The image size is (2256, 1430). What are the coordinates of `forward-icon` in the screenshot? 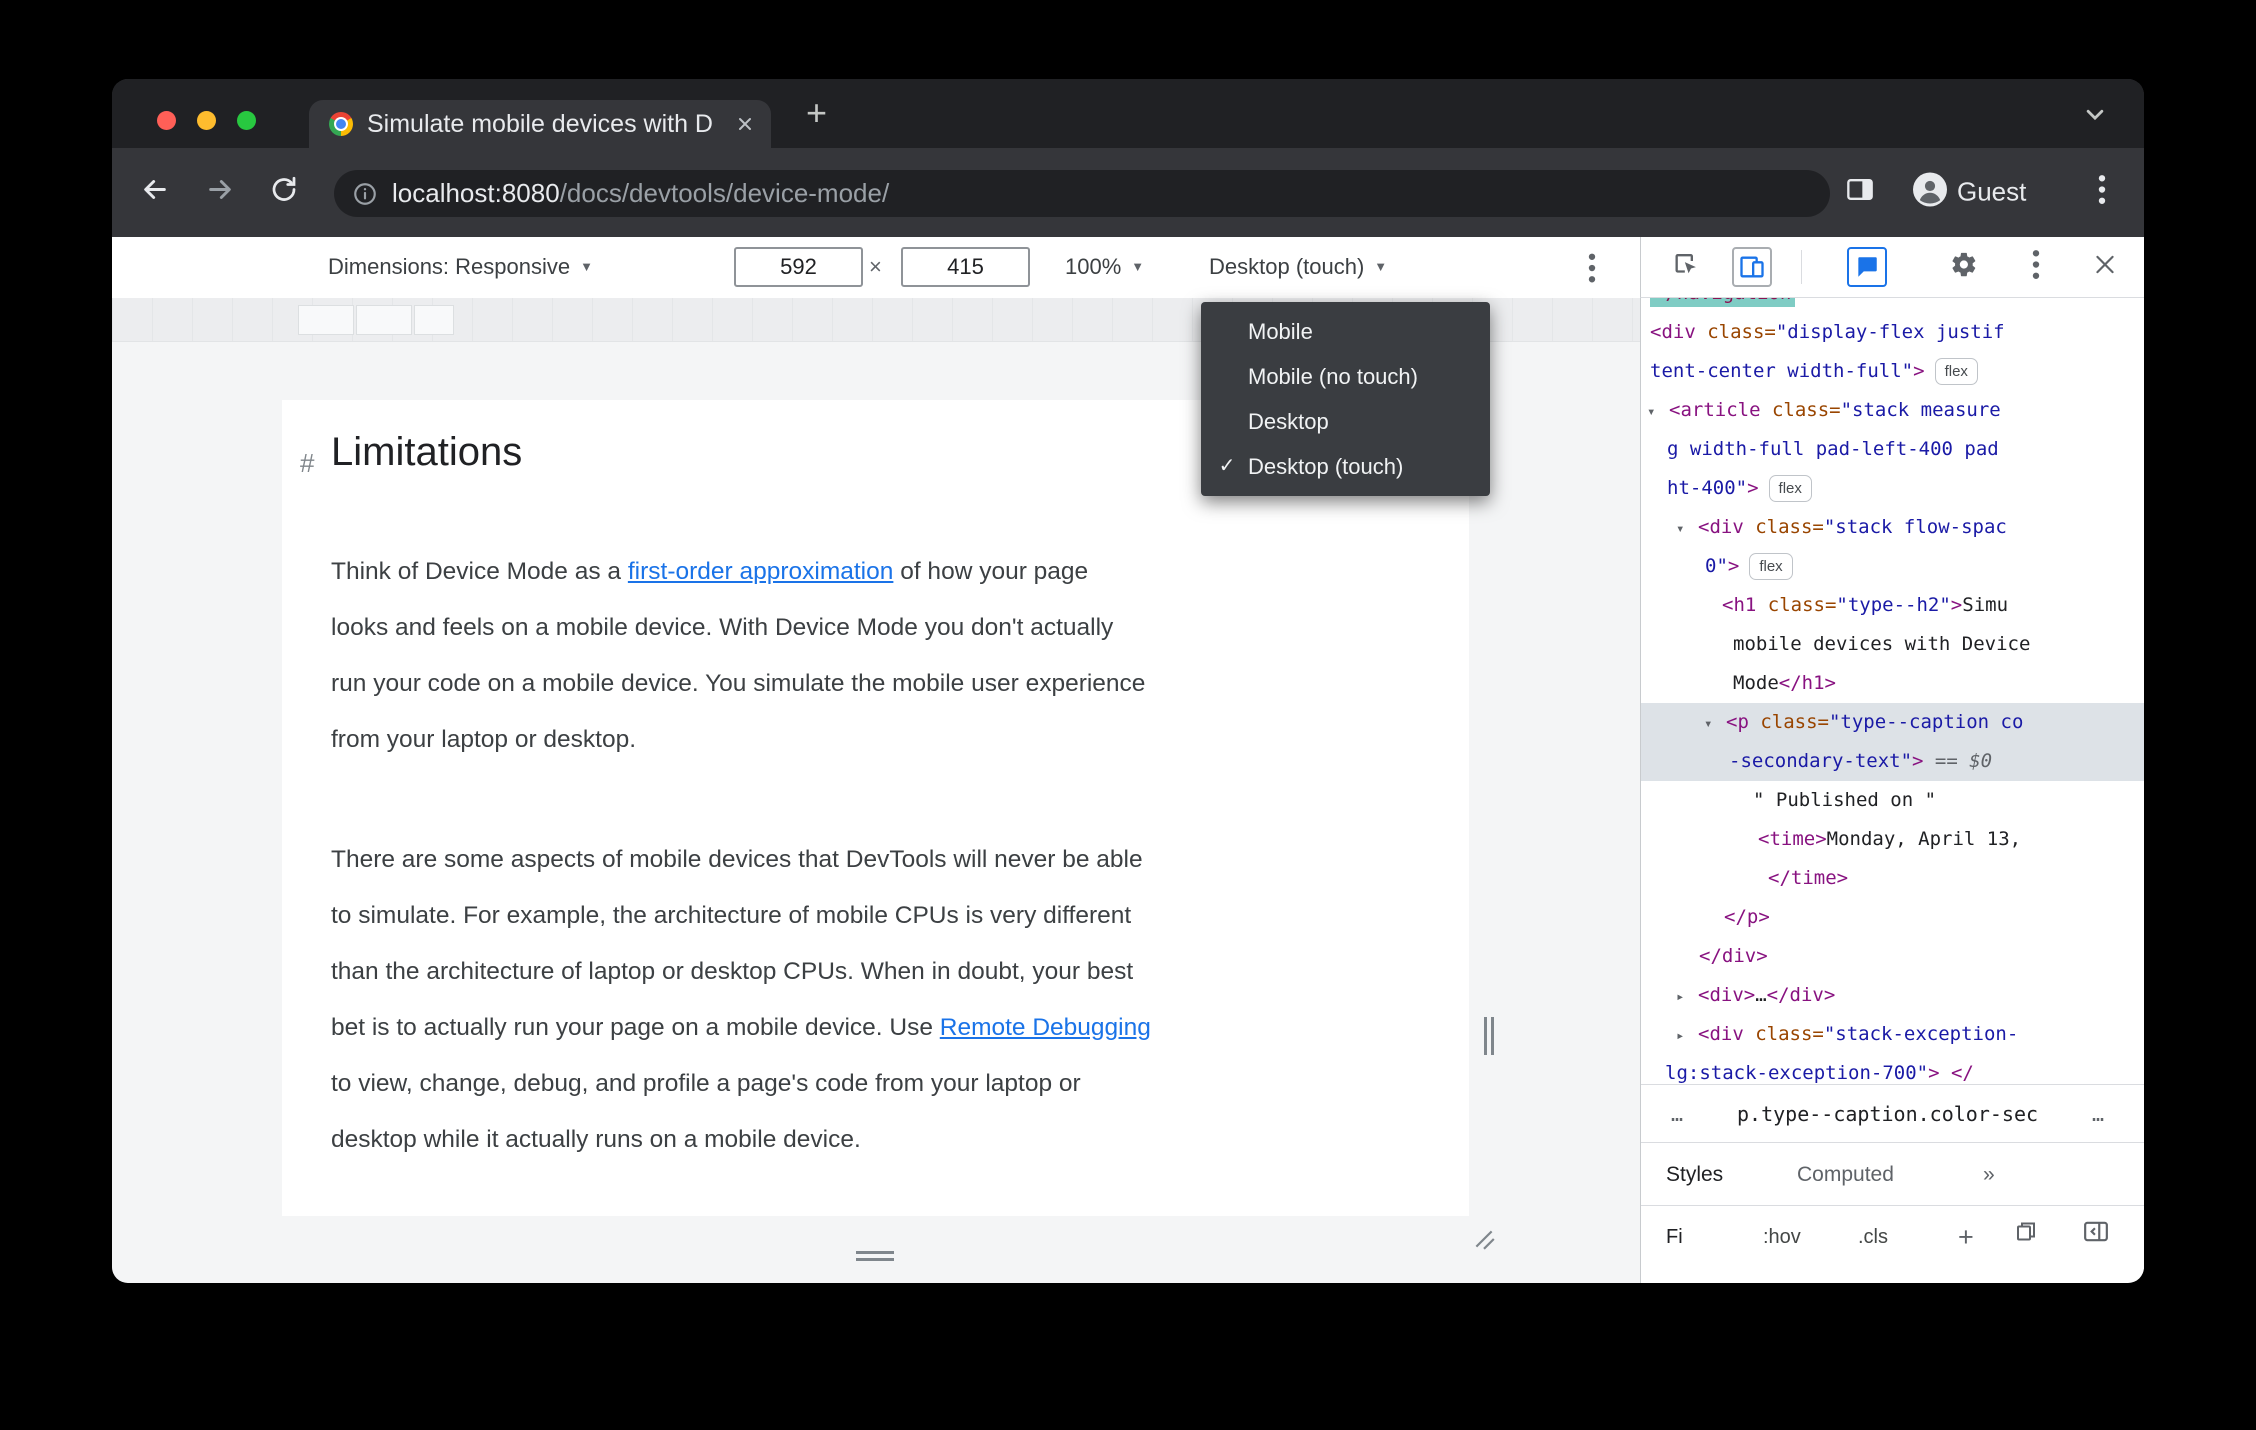 It's located at (220, 192).